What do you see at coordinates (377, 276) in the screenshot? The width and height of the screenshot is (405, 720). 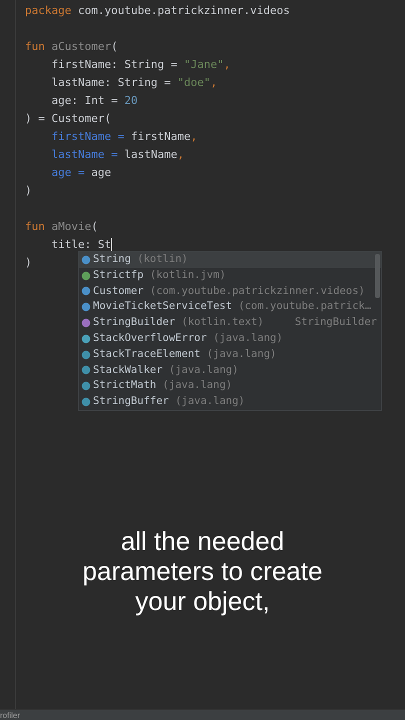 I see `scrollbar` at bounding box center [377, 276].